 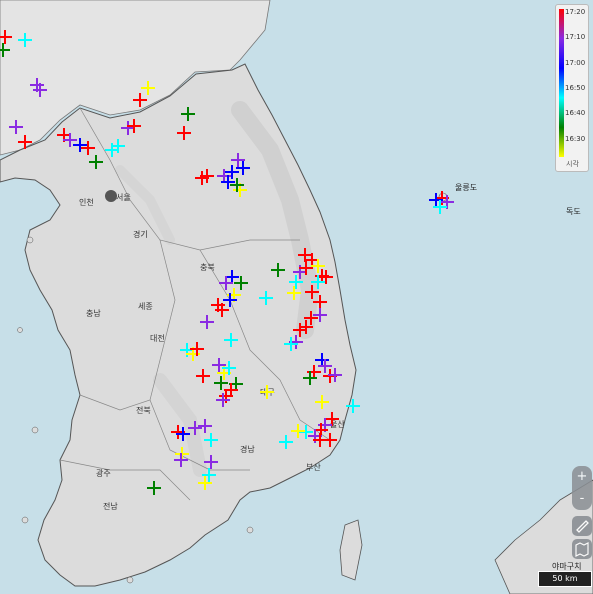 What do you see at coordinates (247, 449) in the screenshot?
I see `place-label-gyeongnam: 경남` at bounding box center [247, 449].